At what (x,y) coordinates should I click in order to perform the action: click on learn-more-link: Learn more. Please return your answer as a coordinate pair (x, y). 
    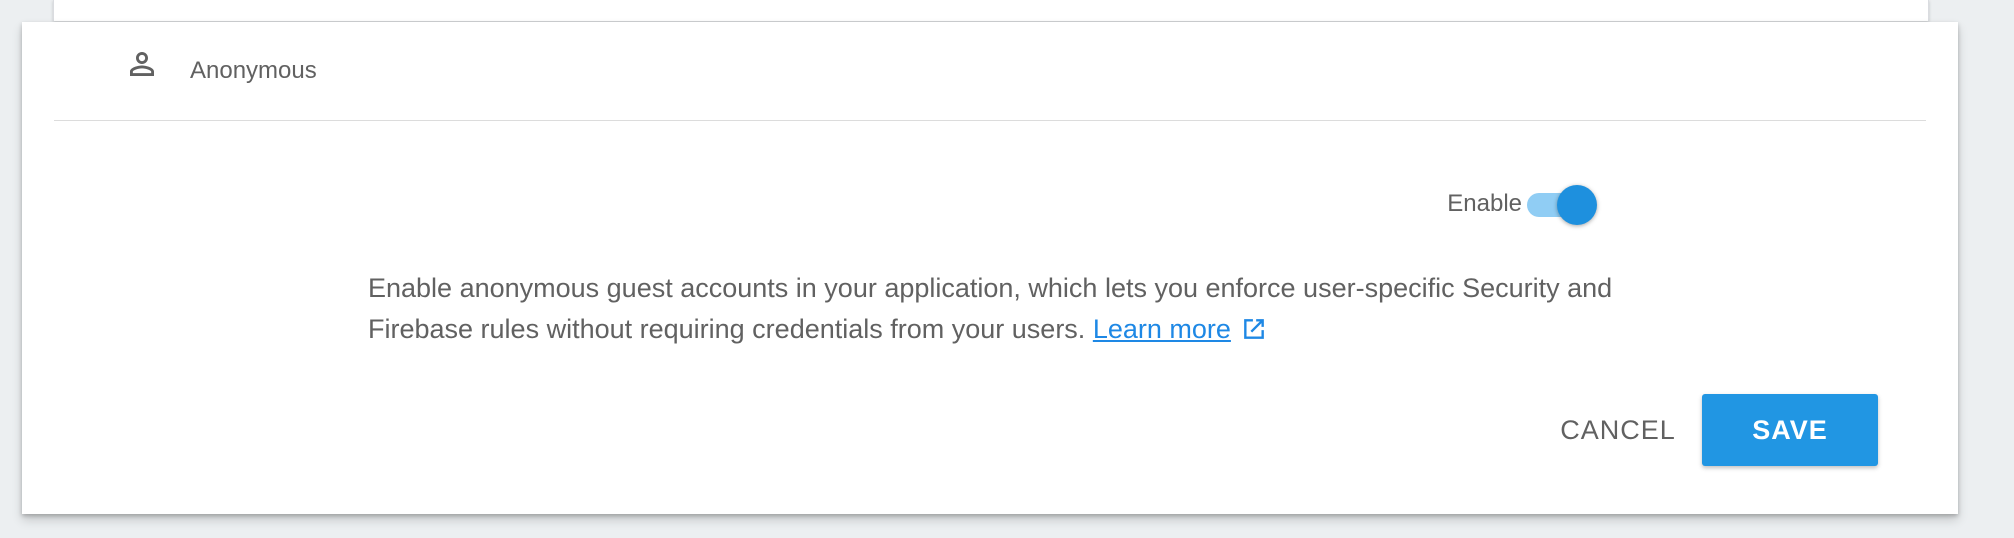
    Looking at the image, I should click on (1162, 329).